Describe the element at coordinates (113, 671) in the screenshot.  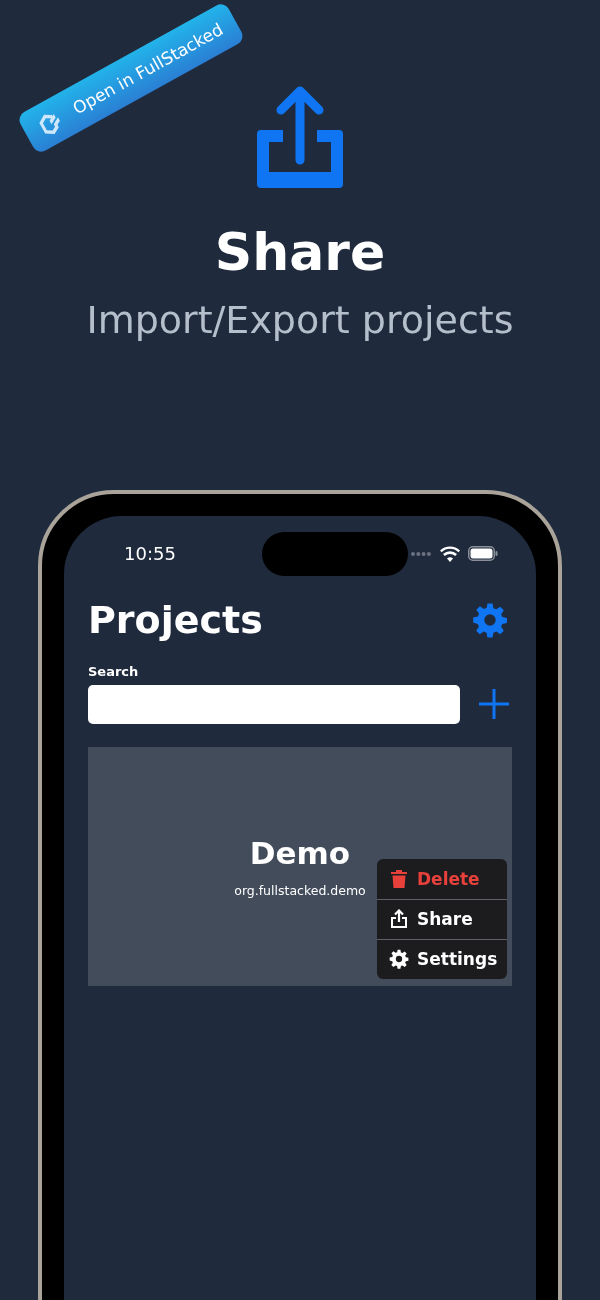
I see `search-label: Search` at that location.